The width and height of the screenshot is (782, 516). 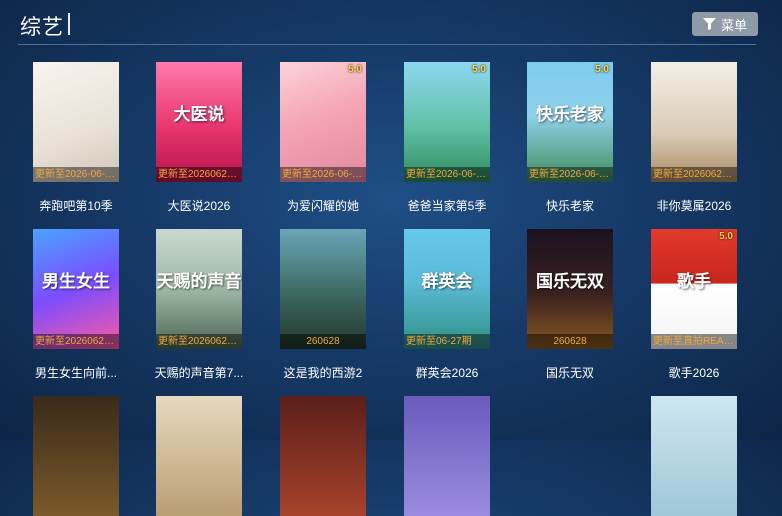 I want to click on show-title: 奔跑吧第10季, so click(x=76, y=206).